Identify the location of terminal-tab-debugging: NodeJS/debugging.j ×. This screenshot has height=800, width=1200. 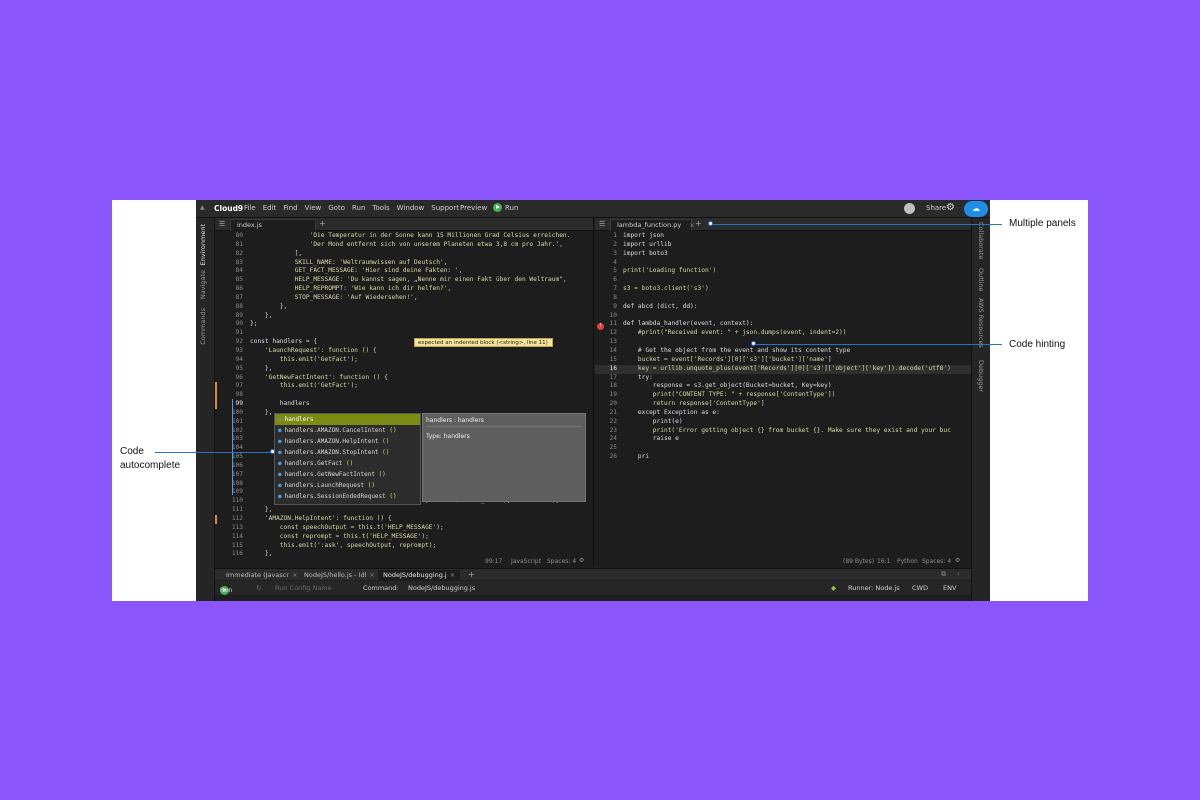
(419, 575).